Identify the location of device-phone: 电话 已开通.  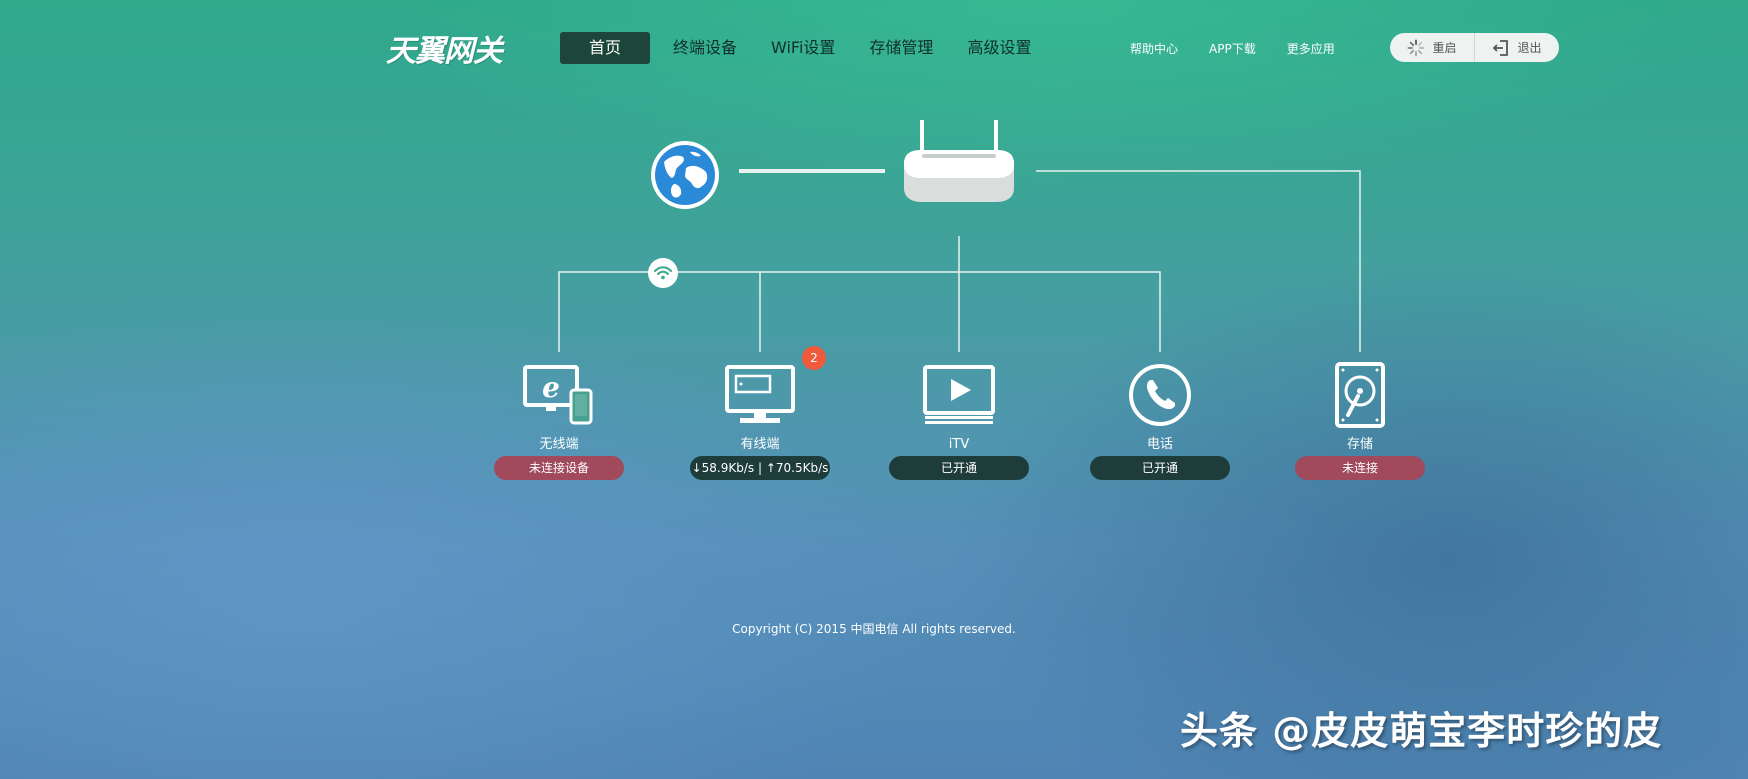
(1160, 420).